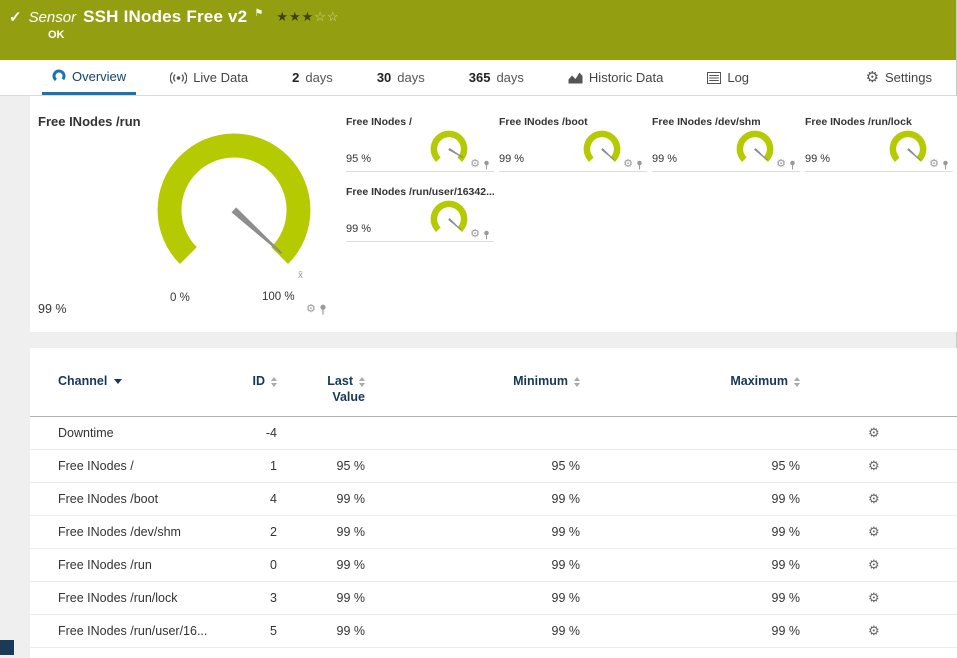  What do you see at coordinates (726, 144) in the screenshot?
I see `mini-gauge-dev-shm: Free INodes /dev/shm 99 % ⚙` at bounding box center [726, 144].